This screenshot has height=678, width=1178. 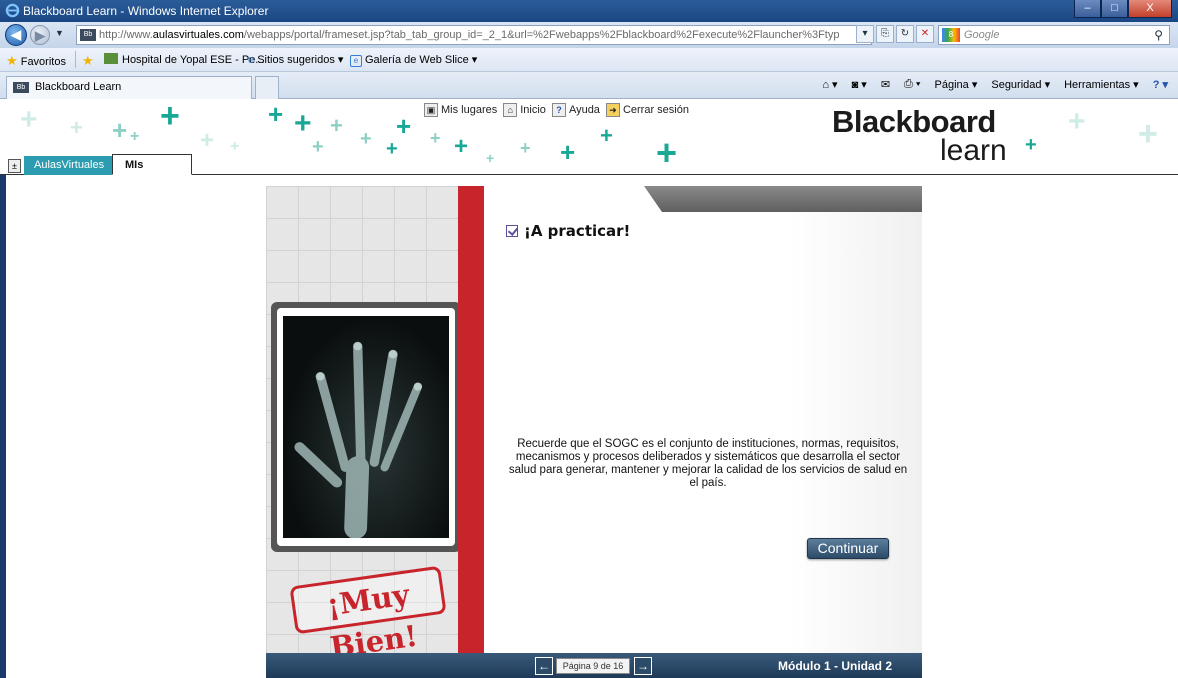 I want to click on cerrar-sesion-link: ➜ Cerrar sesión, so click(x=647, y=110).